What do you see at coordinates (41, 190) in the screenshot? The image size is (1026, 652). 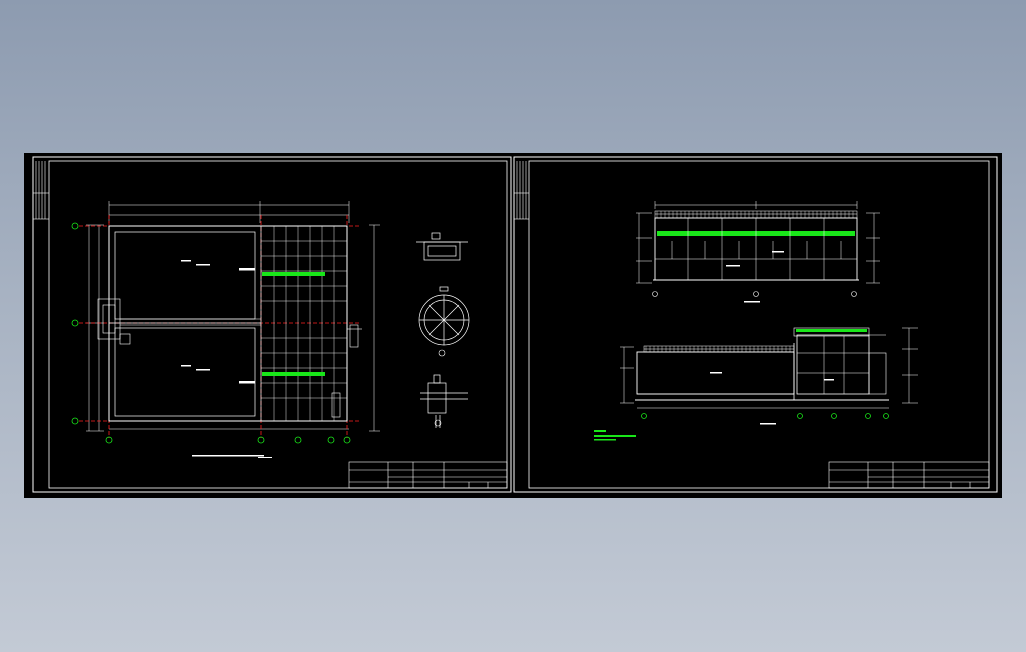 I see `binding-strip` at bounding box center [41, 190].